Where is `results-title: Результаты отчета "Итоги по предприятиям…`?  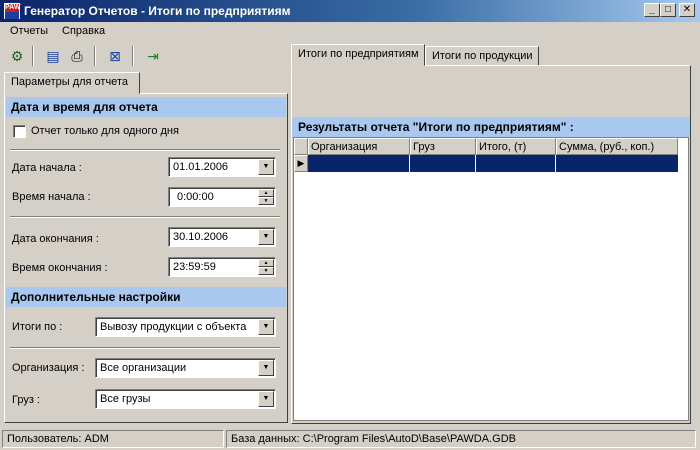 results-title: Результаты отчета "Итоги по предприятиям… is located at coordinates (491, 127).